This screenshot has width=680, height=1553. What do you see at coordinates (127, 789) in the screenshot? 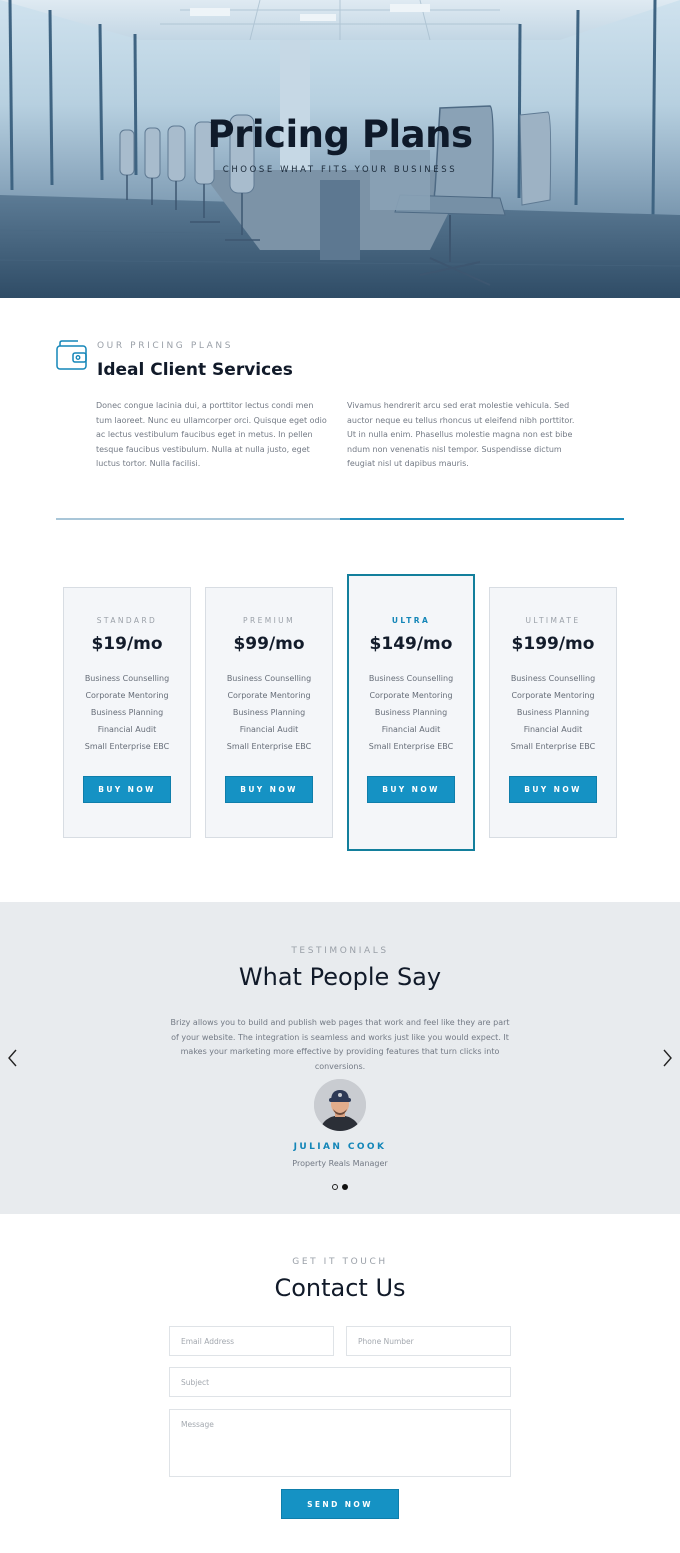
I see `buy-now-button-standard: BUY NOW` at bounding box center [127, 789].